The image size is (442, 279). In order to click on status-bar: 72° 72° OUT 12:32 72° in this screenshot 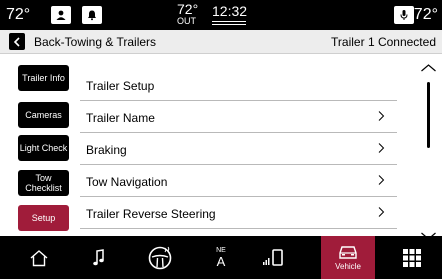, I will do `click(221, 15)`.